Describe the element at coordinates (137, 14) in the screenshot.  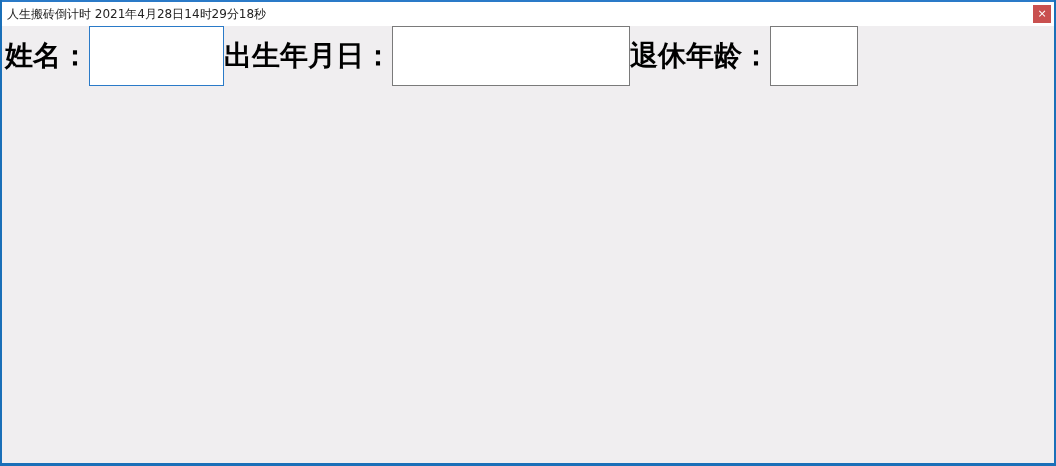
I see `window-title: 人生搬砖倒计时 2021年4月28日14时29分18秒` at that location.